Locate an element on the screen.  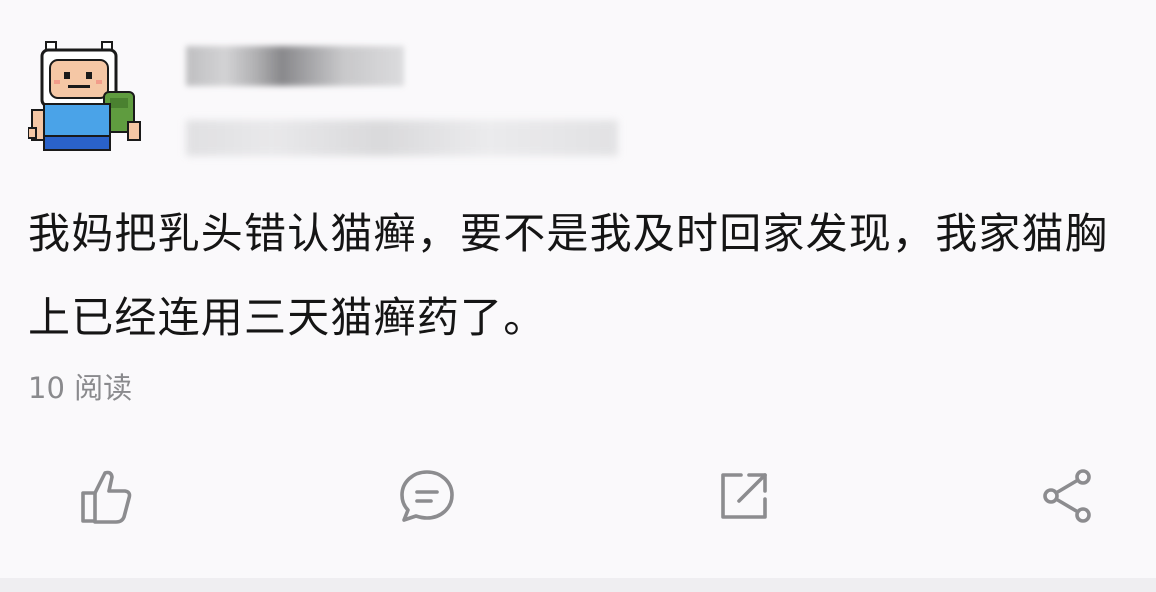
like-button is located at coordinates (106, 496).